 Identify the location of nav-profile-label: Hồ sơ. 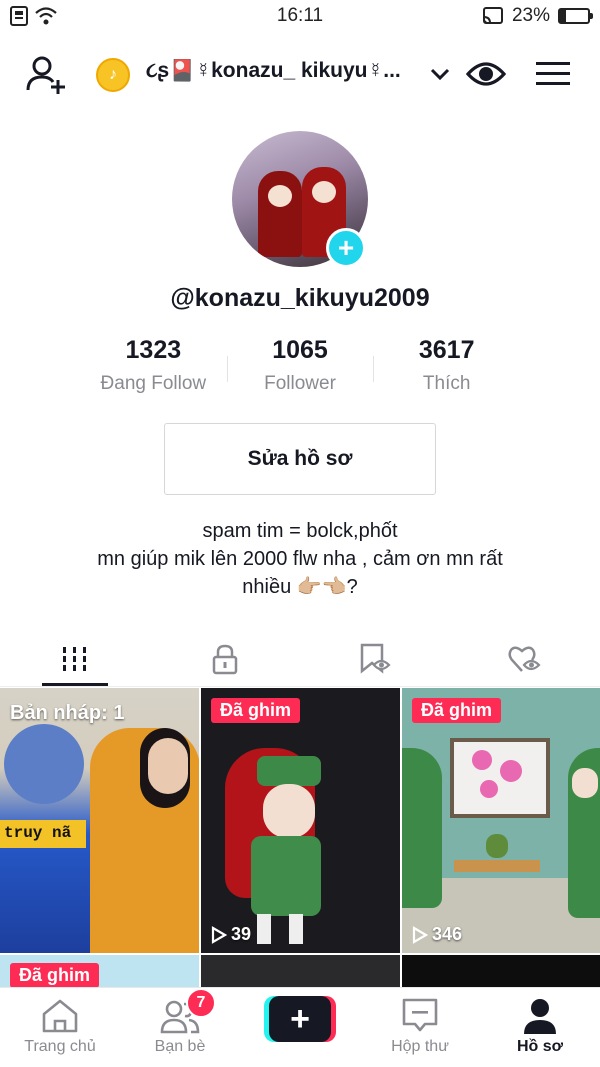
(540, 1046).